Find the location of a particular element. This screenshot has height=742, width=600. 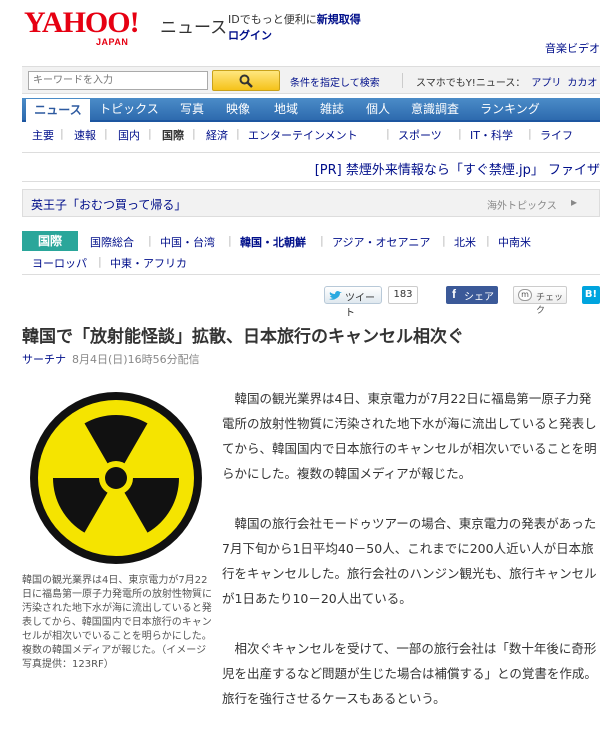

category-item-middle-east-africa: 中東・アフリカ is located at coordinates (148, 263).